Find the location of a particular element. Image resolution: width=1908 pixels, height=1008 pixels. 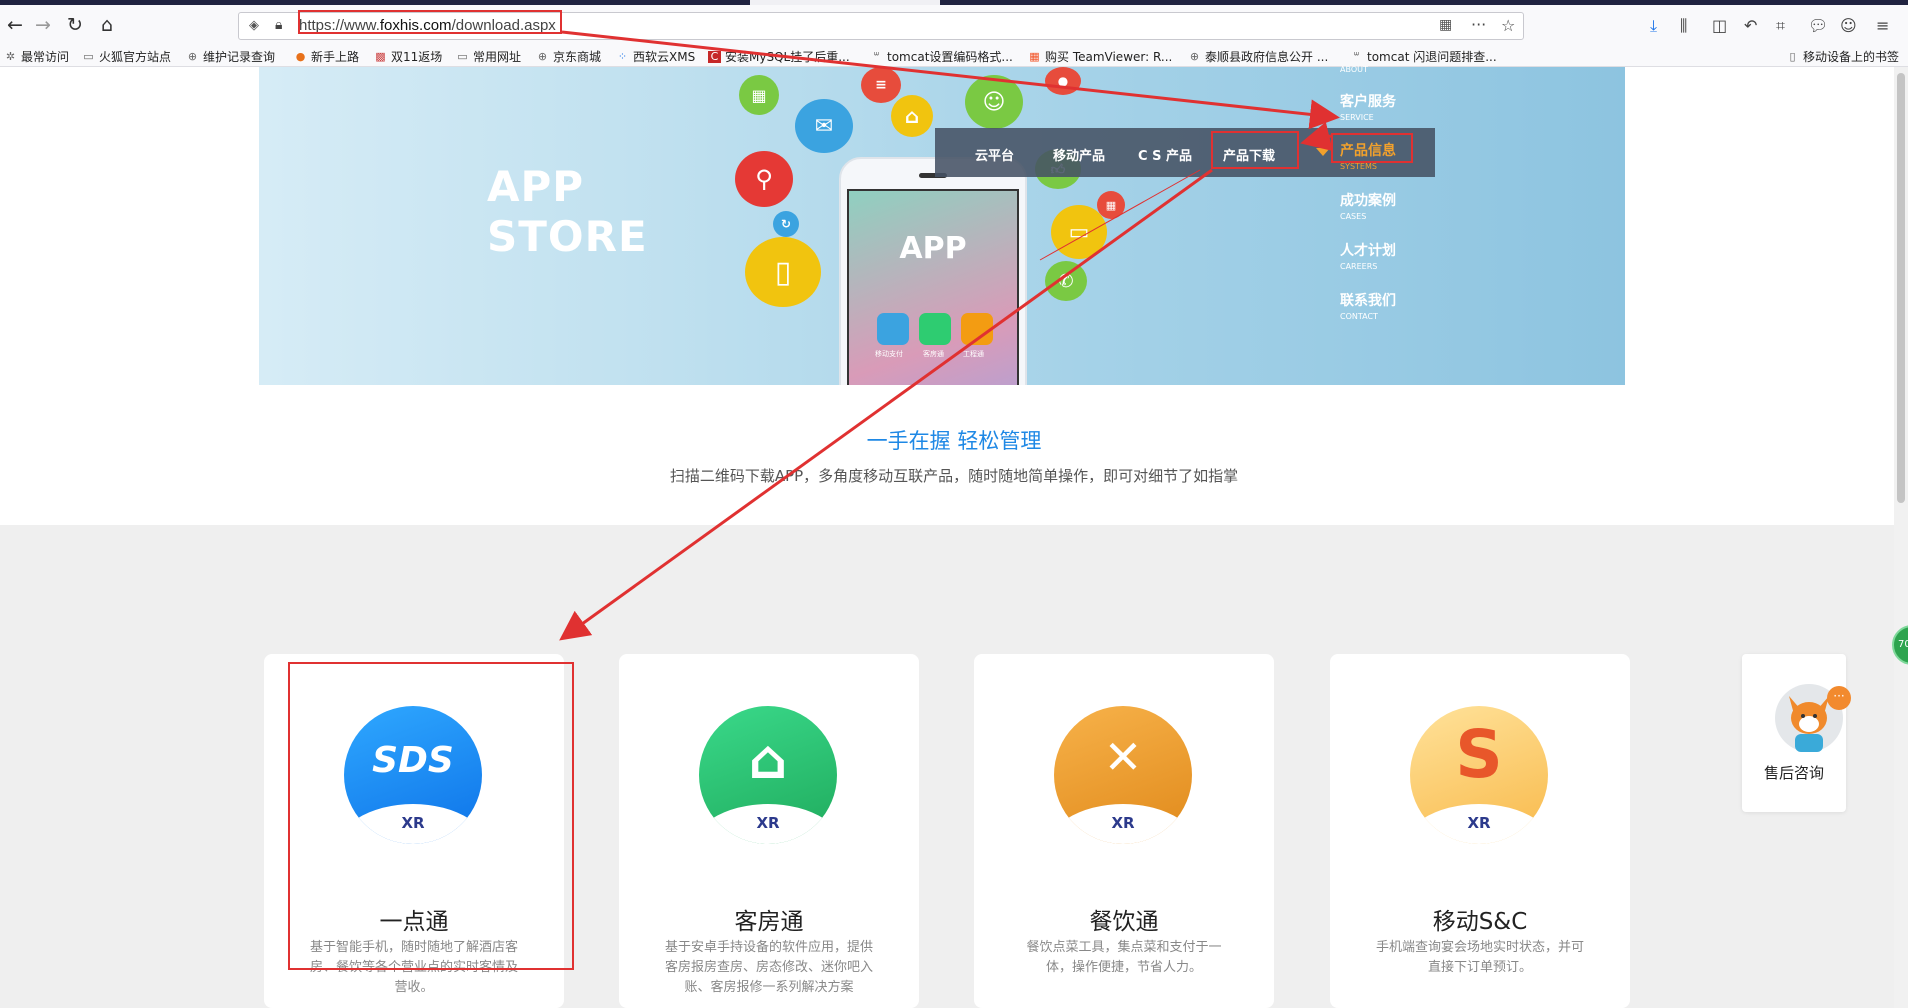

products-highlight-box is located at coordinates (1372, 148).